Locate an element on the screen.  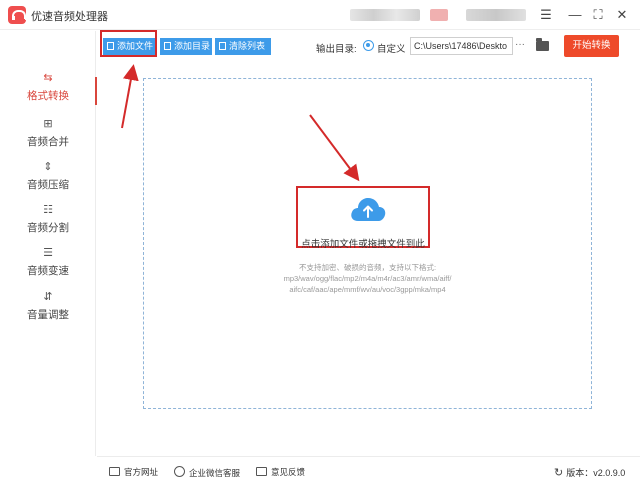
app-title: 优速音频处理器 is located at coordinates (69, 17).